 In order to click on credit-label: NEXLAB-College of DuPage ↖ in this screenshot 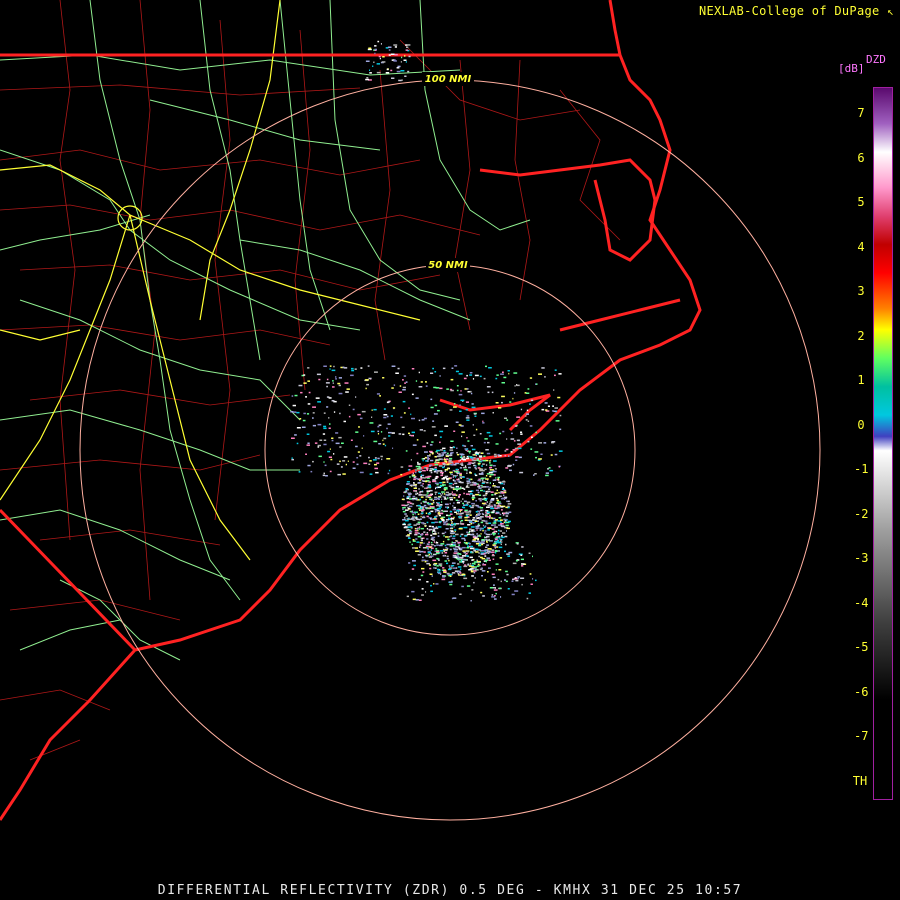, I will do `click(796, 11)`.